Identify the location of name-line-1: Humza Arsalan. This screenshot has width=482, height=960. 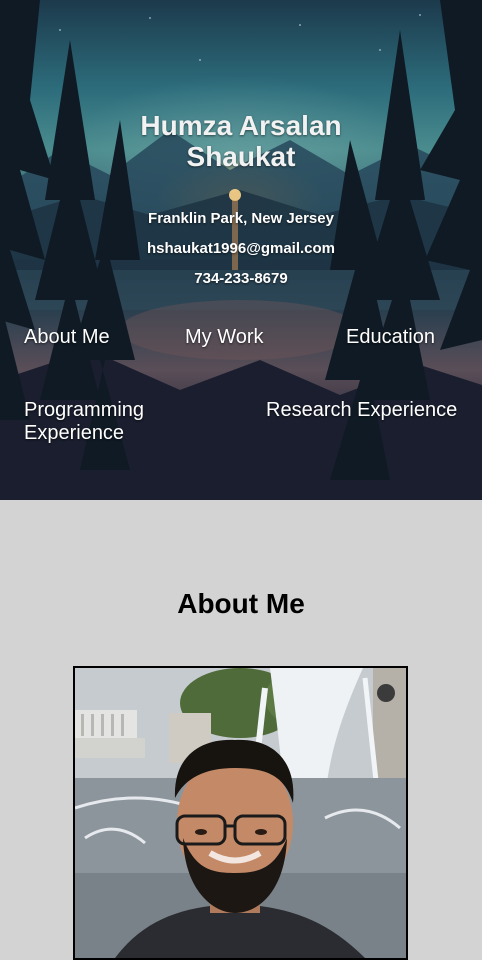
(241, 125).